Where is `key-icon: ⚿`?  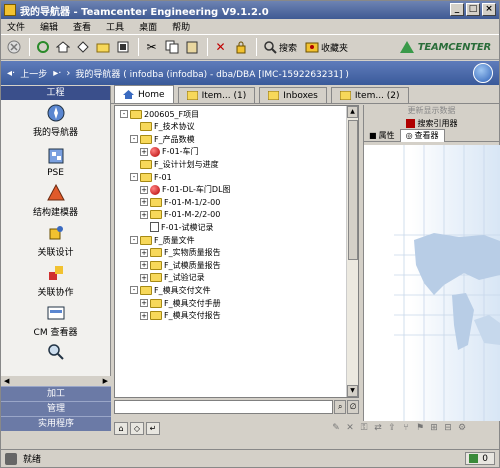 key-icon: ⚿ is located at coordinates (364, 428).